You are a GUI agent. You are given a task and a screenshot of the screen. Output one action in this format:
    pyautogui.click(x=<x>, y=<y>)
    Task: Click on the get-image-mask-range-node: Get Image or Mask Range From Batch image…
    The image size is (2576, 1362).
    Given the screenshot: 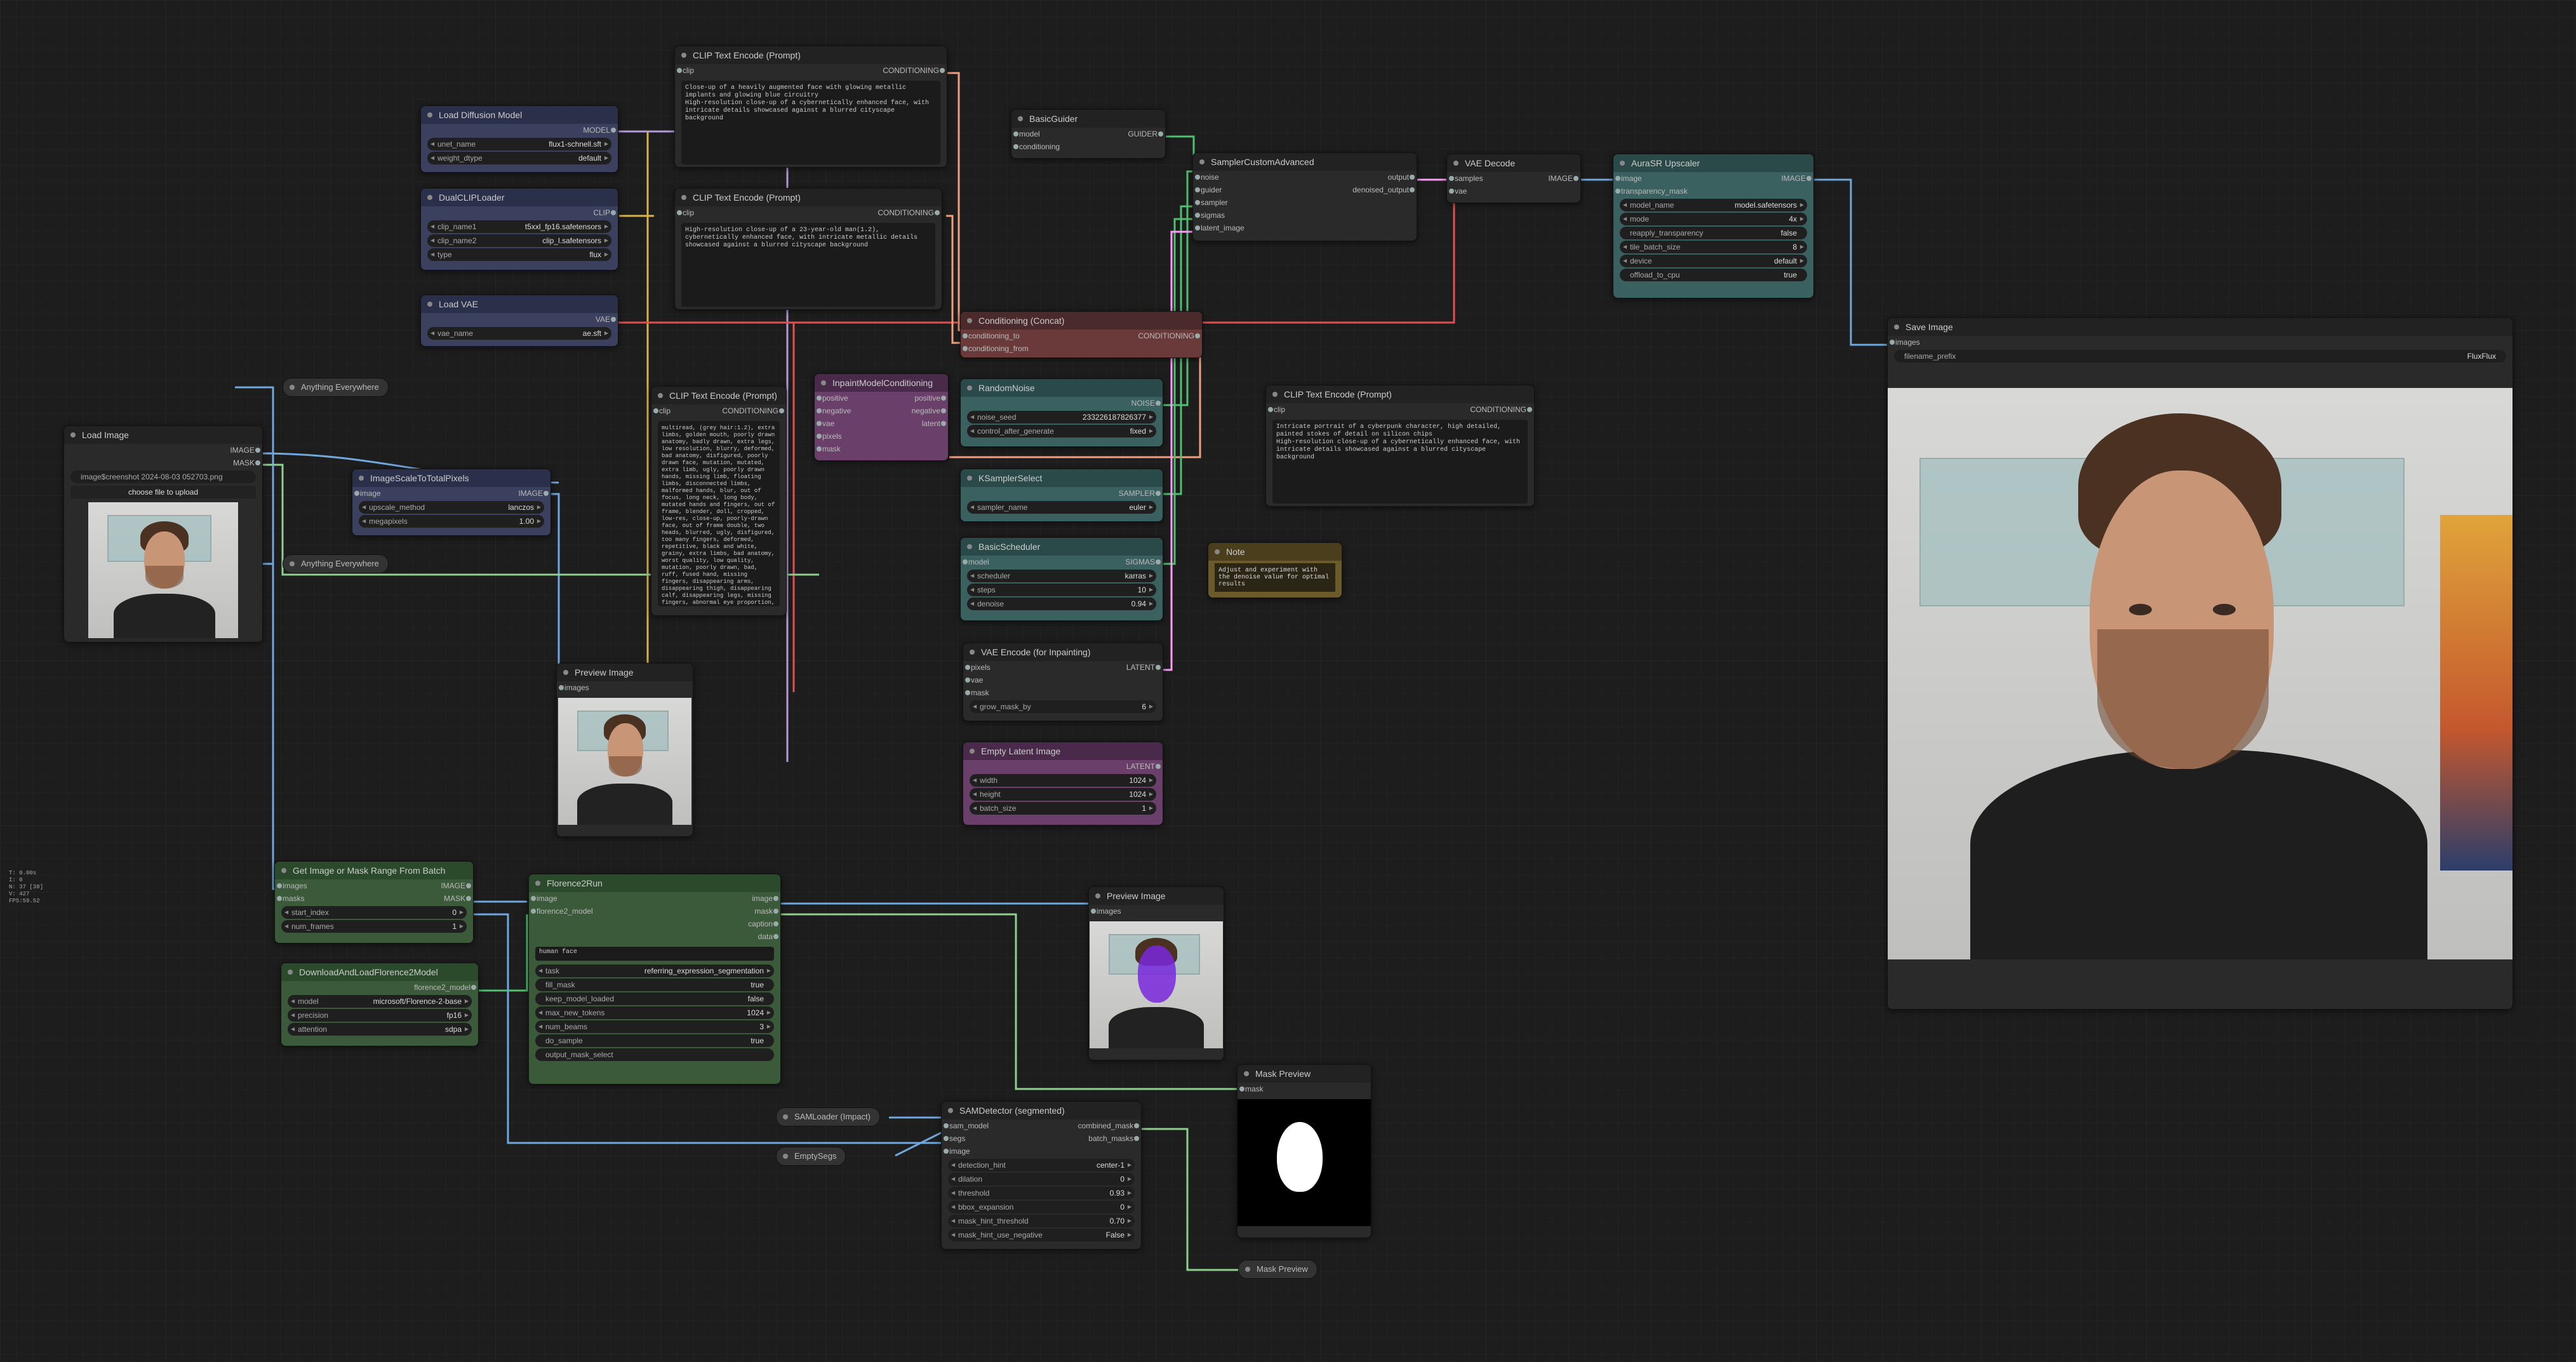 What is the action you would take?
    pyautogui.click(x=374, y=902)
    